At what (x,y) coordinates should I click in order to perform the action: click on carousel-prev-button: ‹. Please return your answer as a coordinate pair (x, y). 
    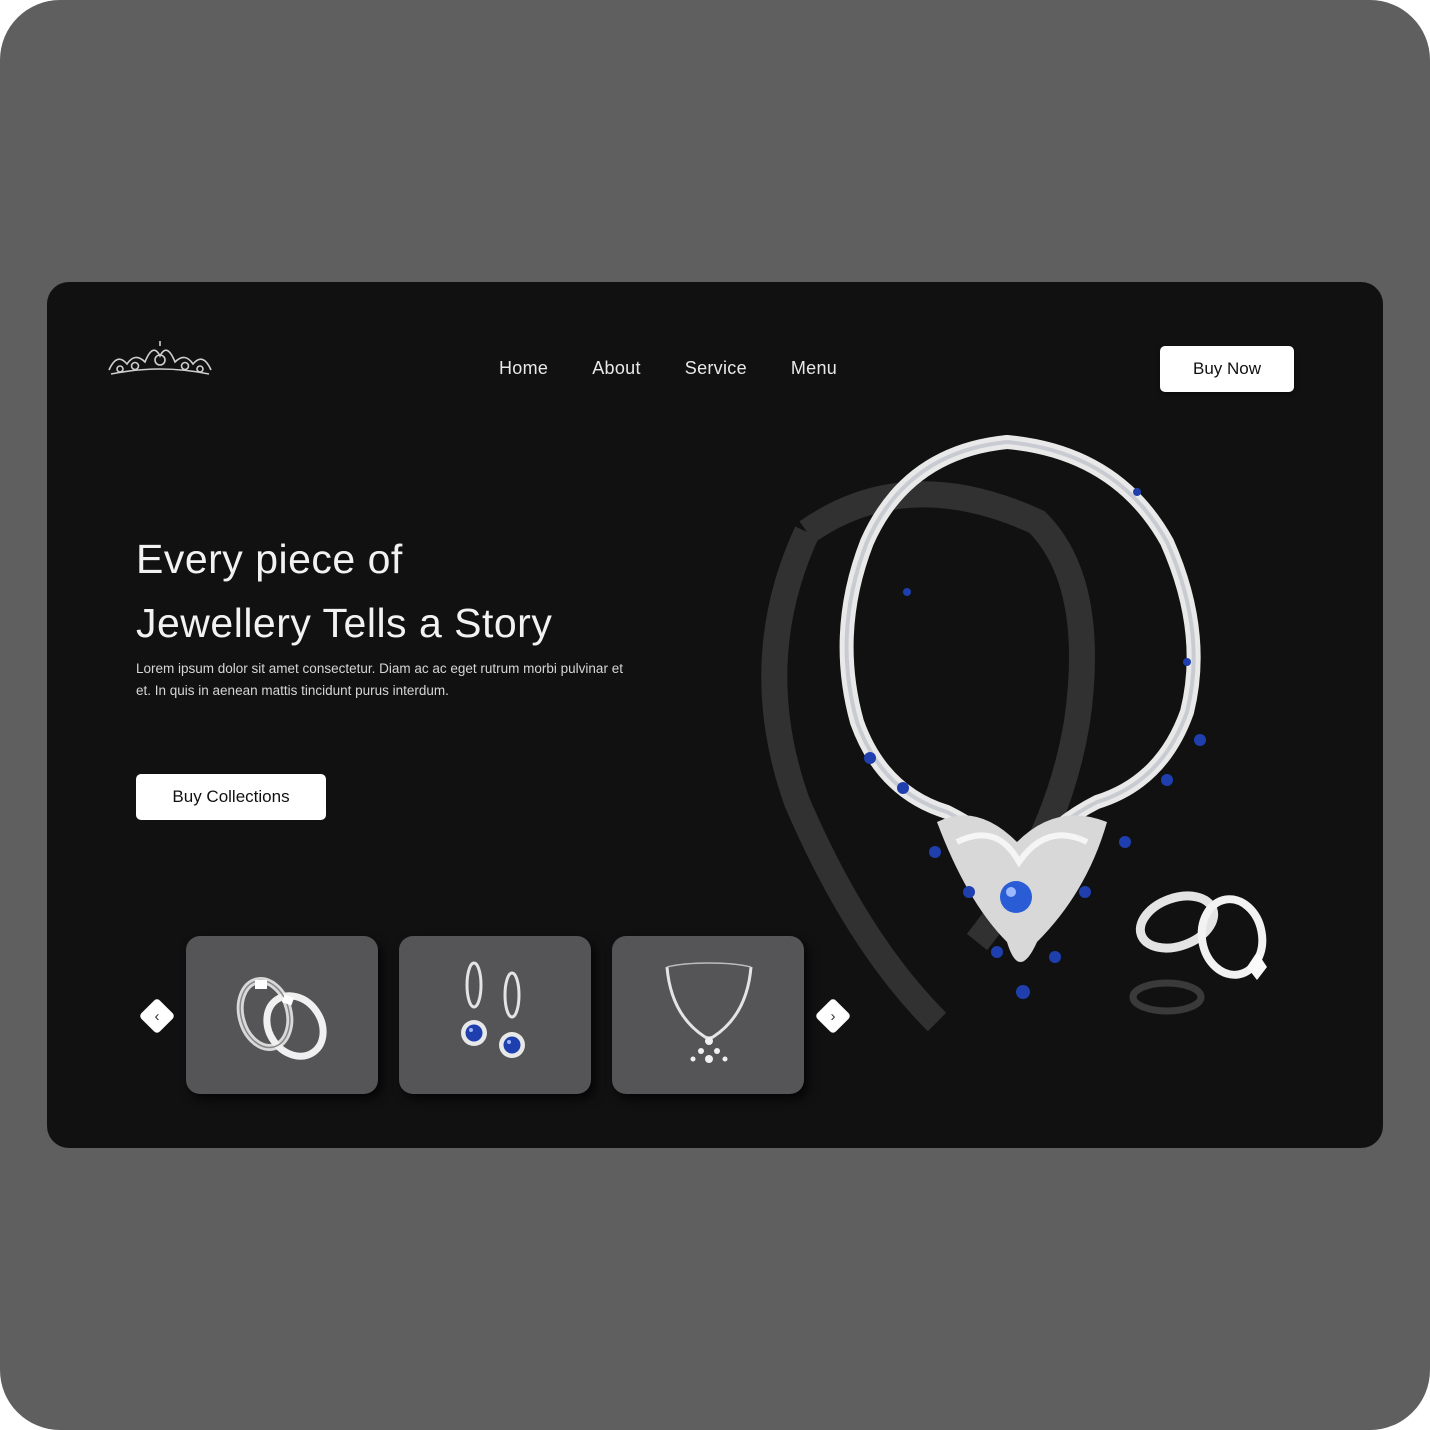
    Looking at the image, I should click on (157, 1016).